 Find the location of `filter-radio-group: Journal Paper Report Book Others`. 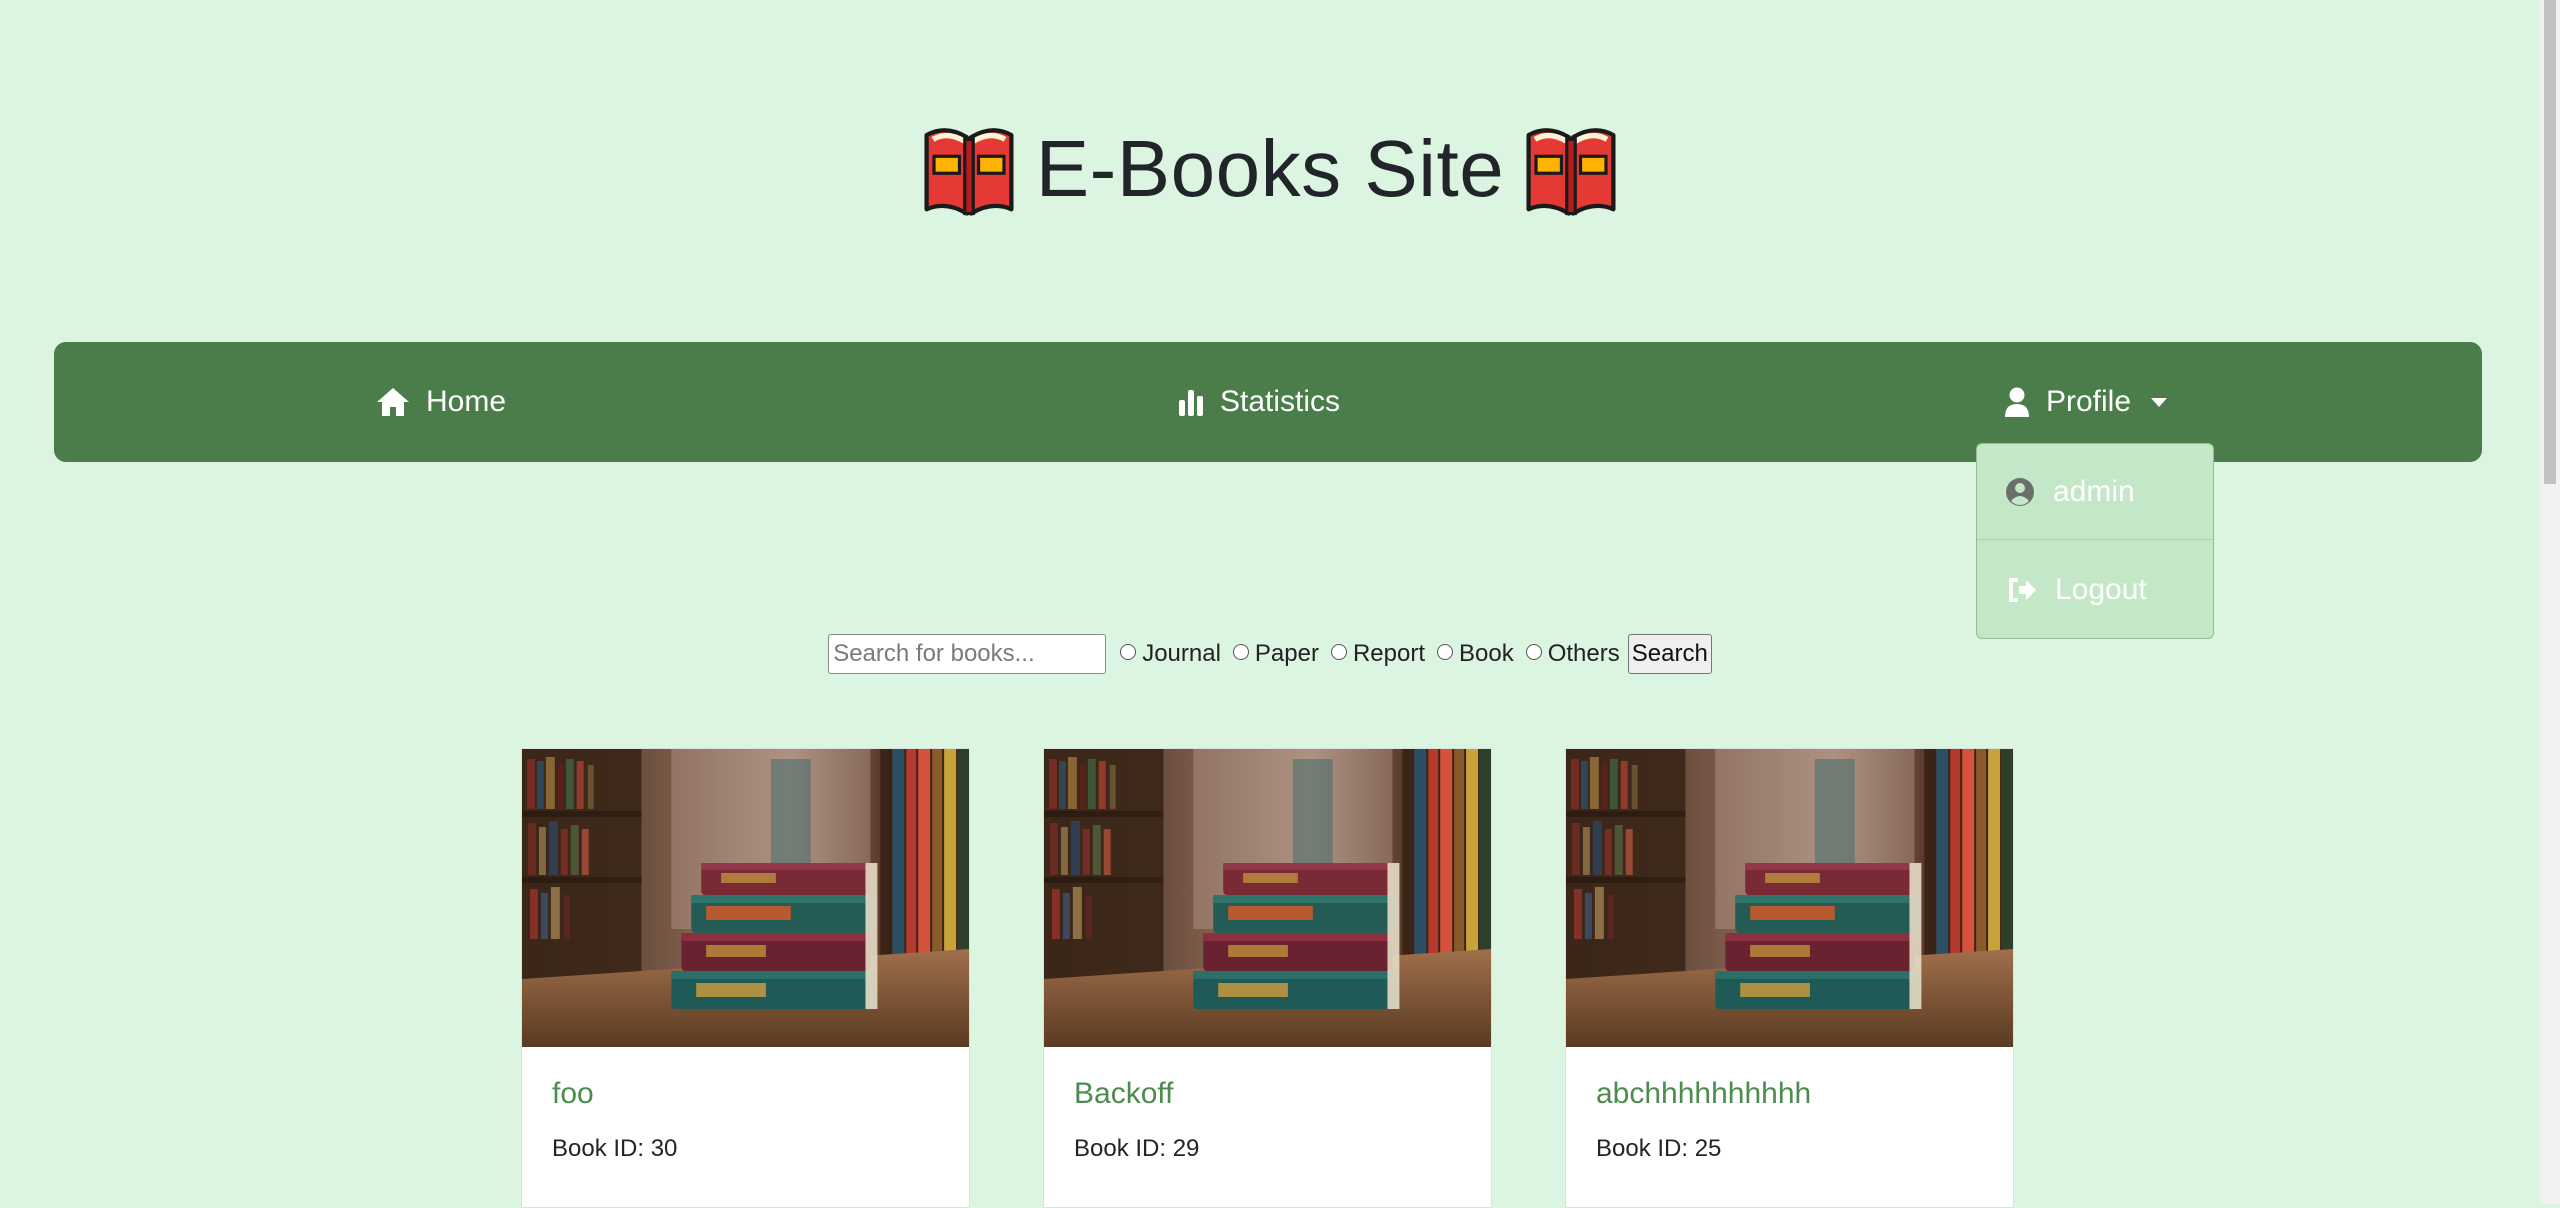

filter-radio-group: Journal Paper Report Book Others is located at coordinates (1370, 654).